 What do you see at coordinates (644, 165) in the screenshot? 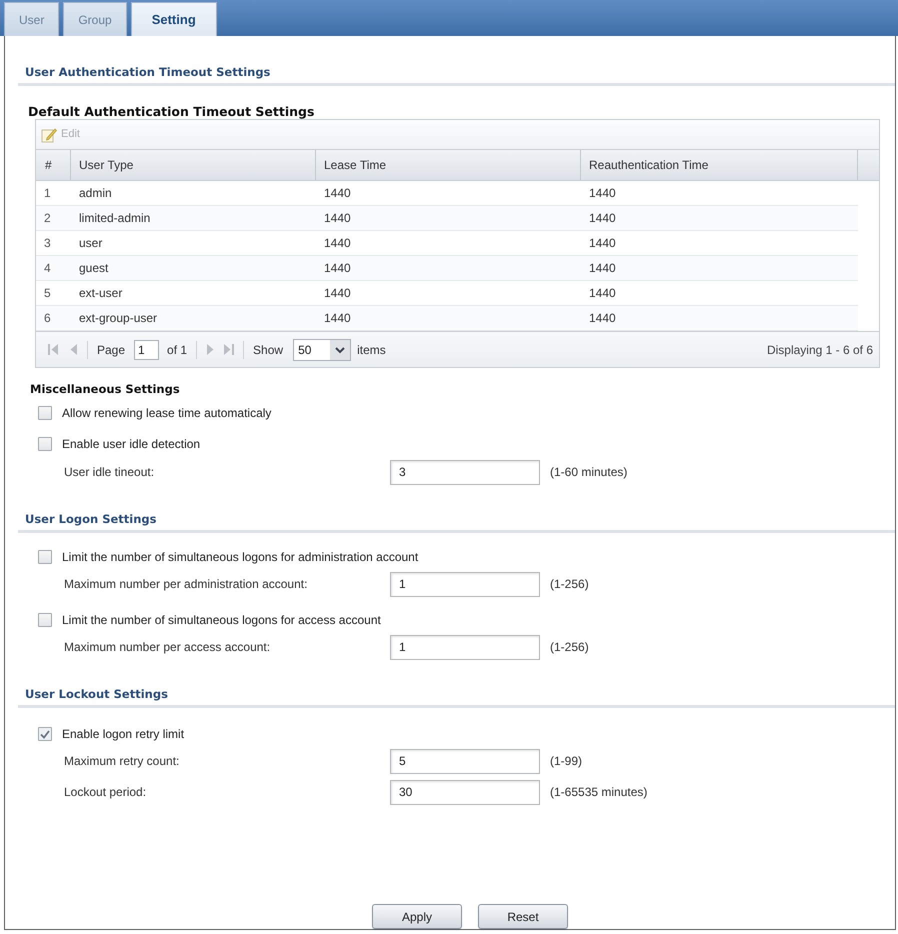
I see `column-header: Reauthentication Time` at bounding box center [644, 165].